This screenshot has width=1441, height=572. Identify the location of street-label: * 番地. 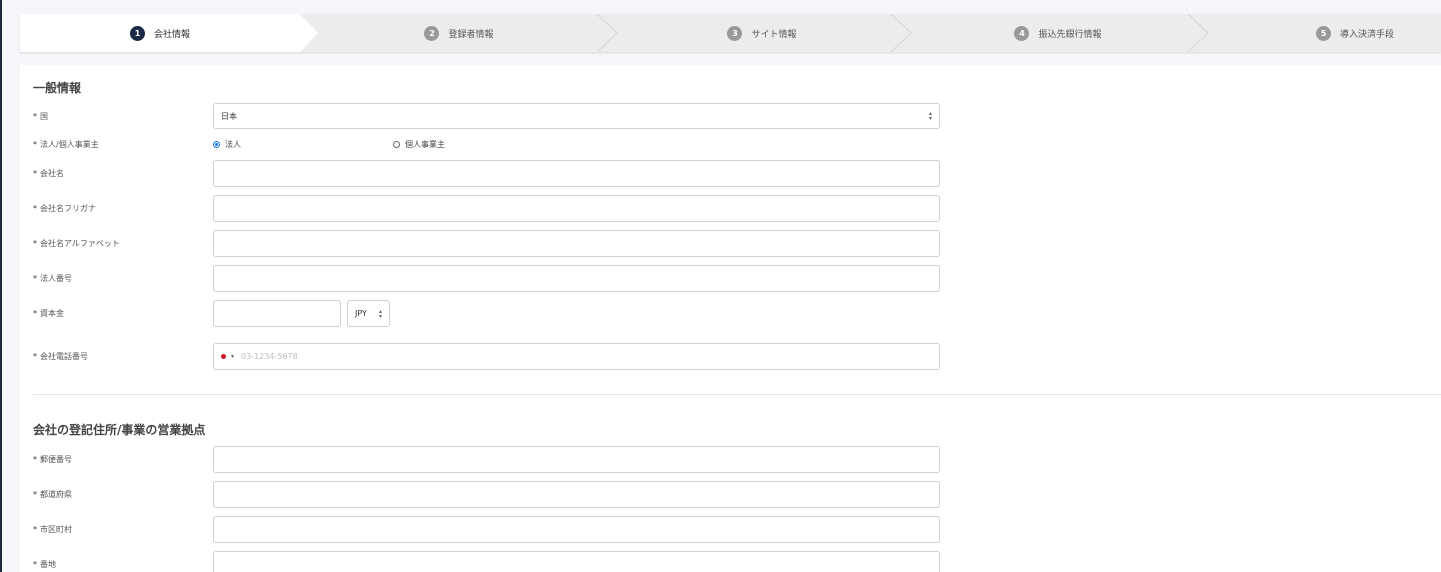
(44, 564).